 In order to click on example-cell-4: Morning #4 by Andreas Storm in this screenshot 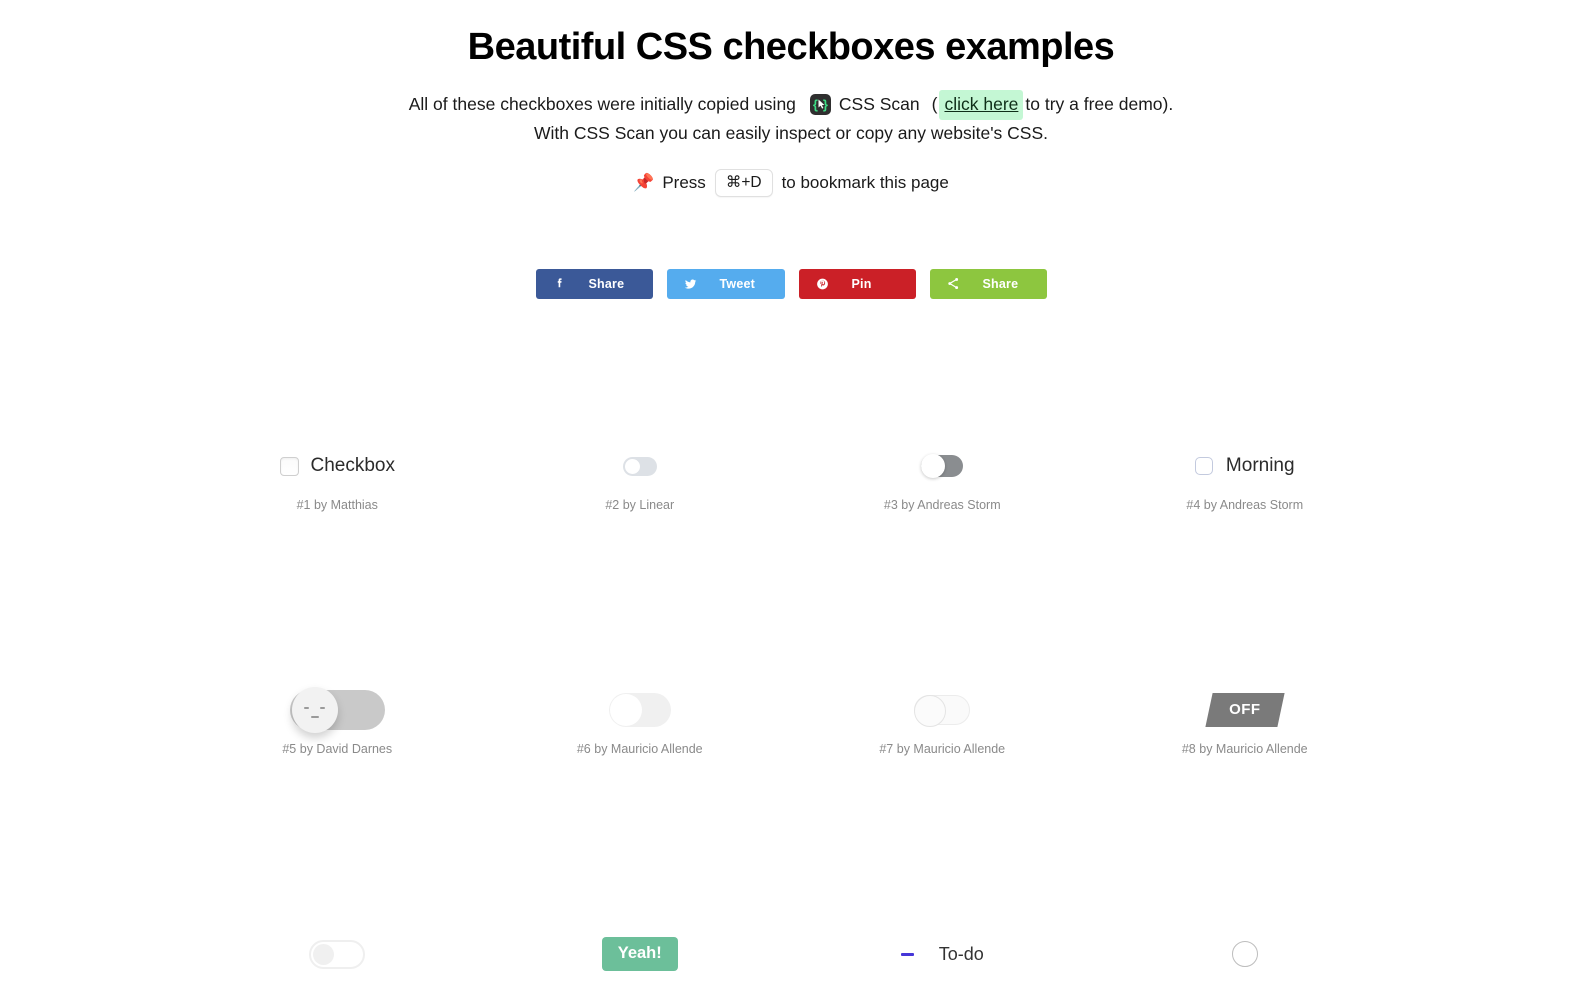, I will do `click(1245, 522)`.